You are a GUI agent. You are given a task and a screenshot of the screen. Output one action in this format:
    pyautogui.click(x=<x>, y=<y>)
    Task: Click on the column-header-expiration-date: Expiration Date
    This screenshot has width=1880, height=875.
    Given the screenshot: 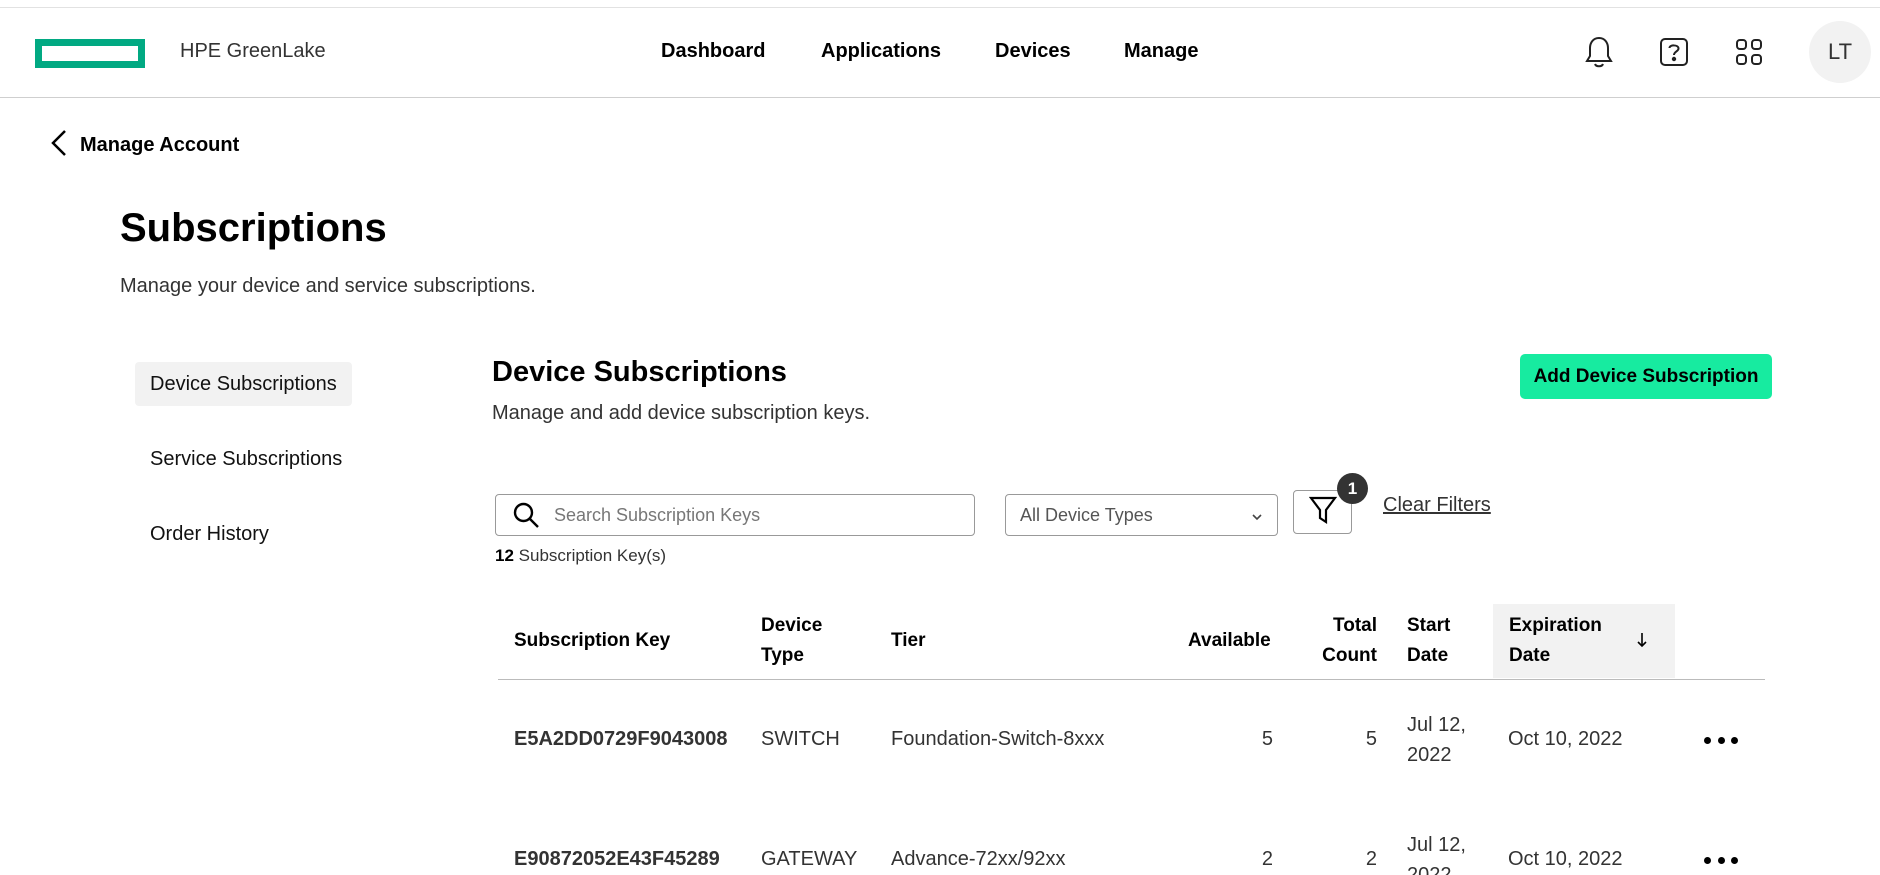 What is the action you would take?
    pyautogui.click(x=1584, y=641)
    